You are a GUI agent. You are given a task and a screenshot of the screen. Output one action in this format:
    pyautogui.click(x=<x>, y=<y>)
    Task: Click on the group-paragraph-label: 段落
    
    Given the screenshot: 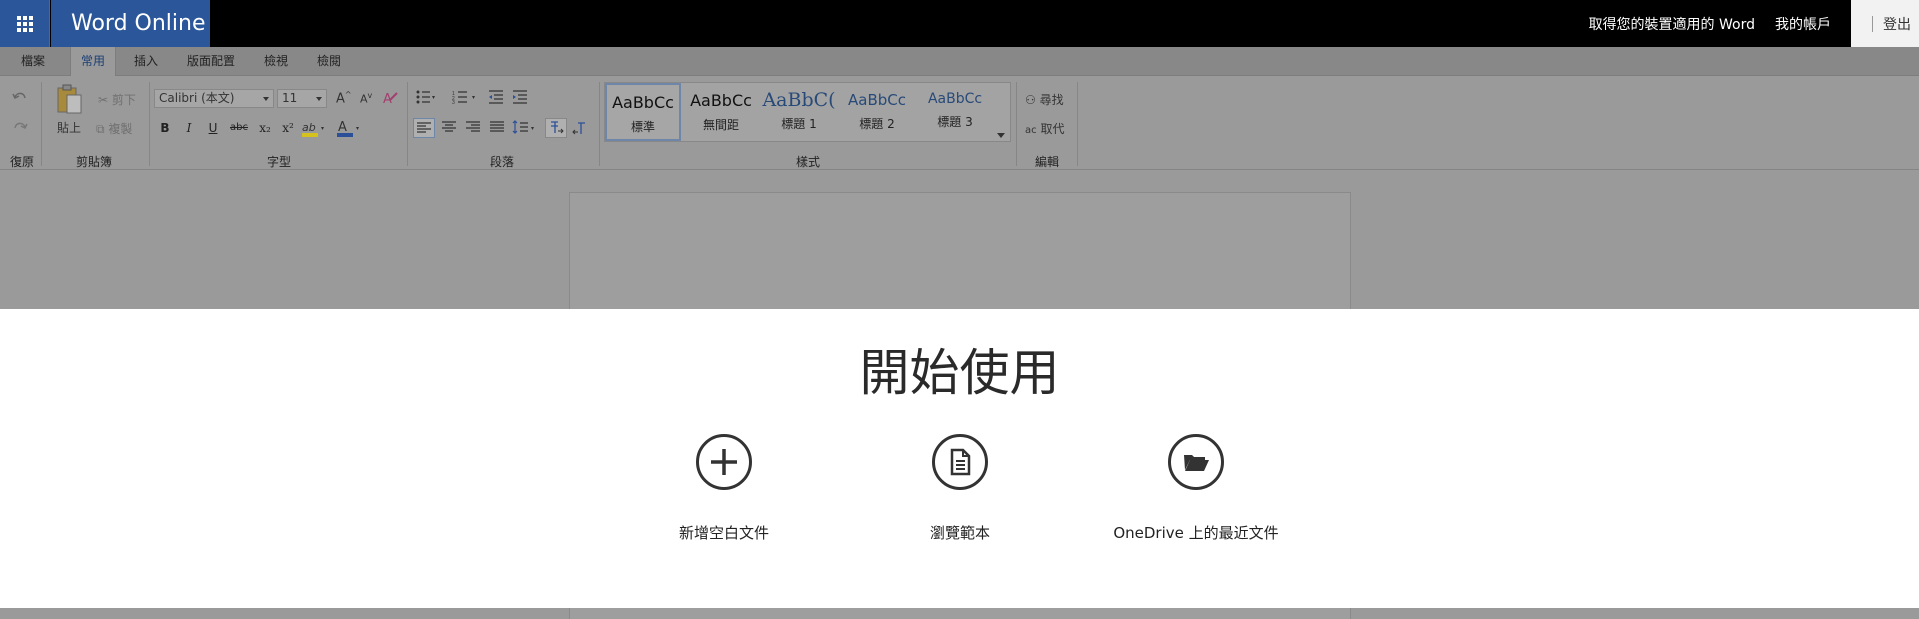 What is the action you would take?
    pyautogui.click(x=502, y=162)
    